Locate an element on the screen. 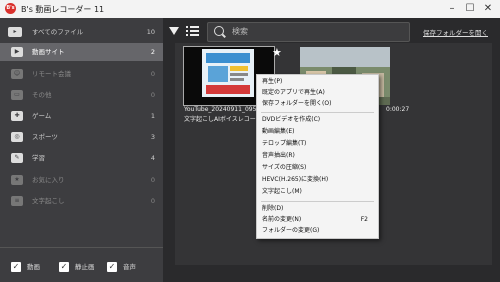 The image size is (500, 282). sidebar-item-video-site: ▶ 動画サイト 2 is located at coordinates (81, 52).